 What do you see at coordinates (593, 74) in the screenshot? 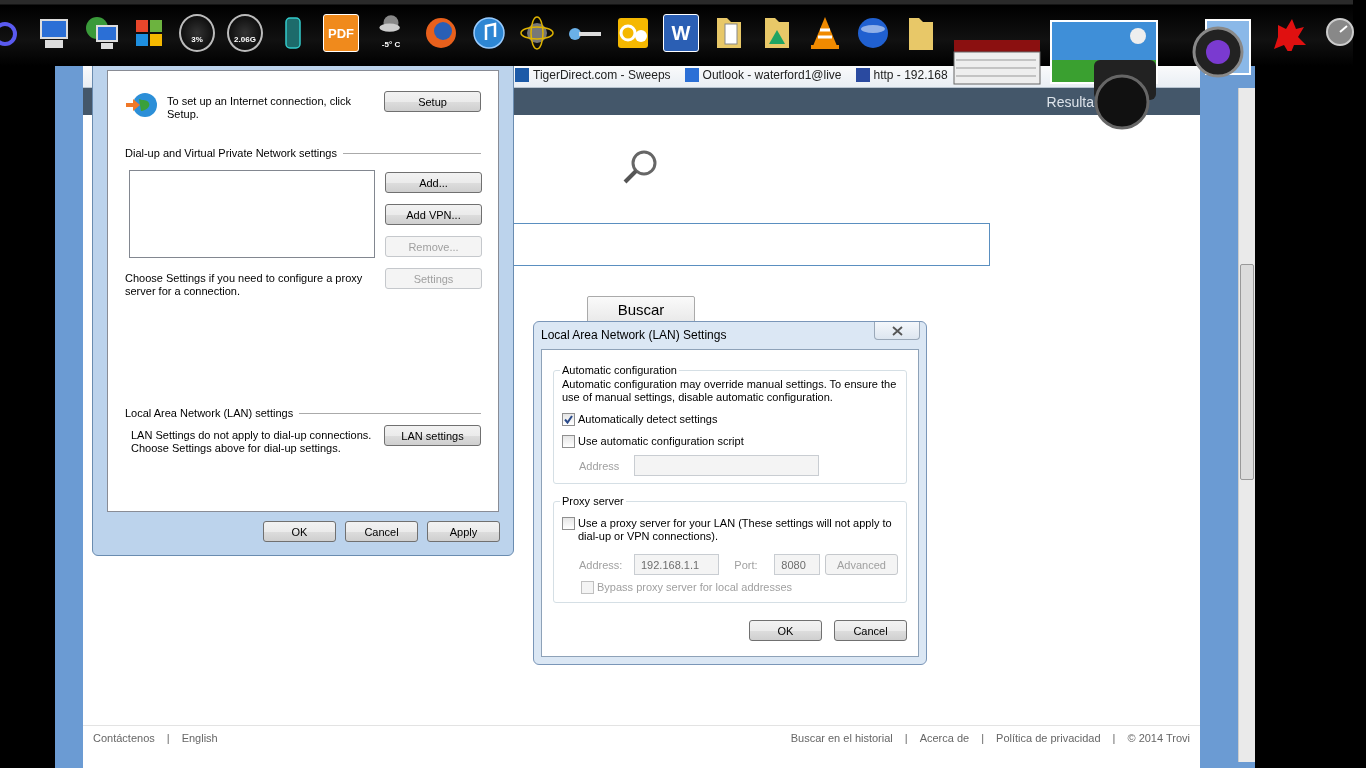
I see `bookmark-link: TigerDirect.com - Sweeps` at bounding box center [593, 74].